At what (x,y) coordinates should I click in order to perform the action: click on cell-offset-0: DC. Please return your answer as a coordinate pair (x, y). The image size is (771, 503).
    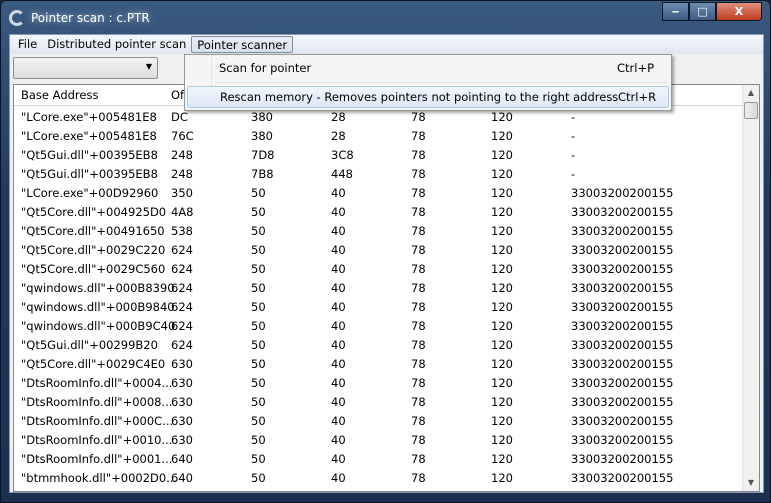
    Looking at the image, I should click on (179, 117).